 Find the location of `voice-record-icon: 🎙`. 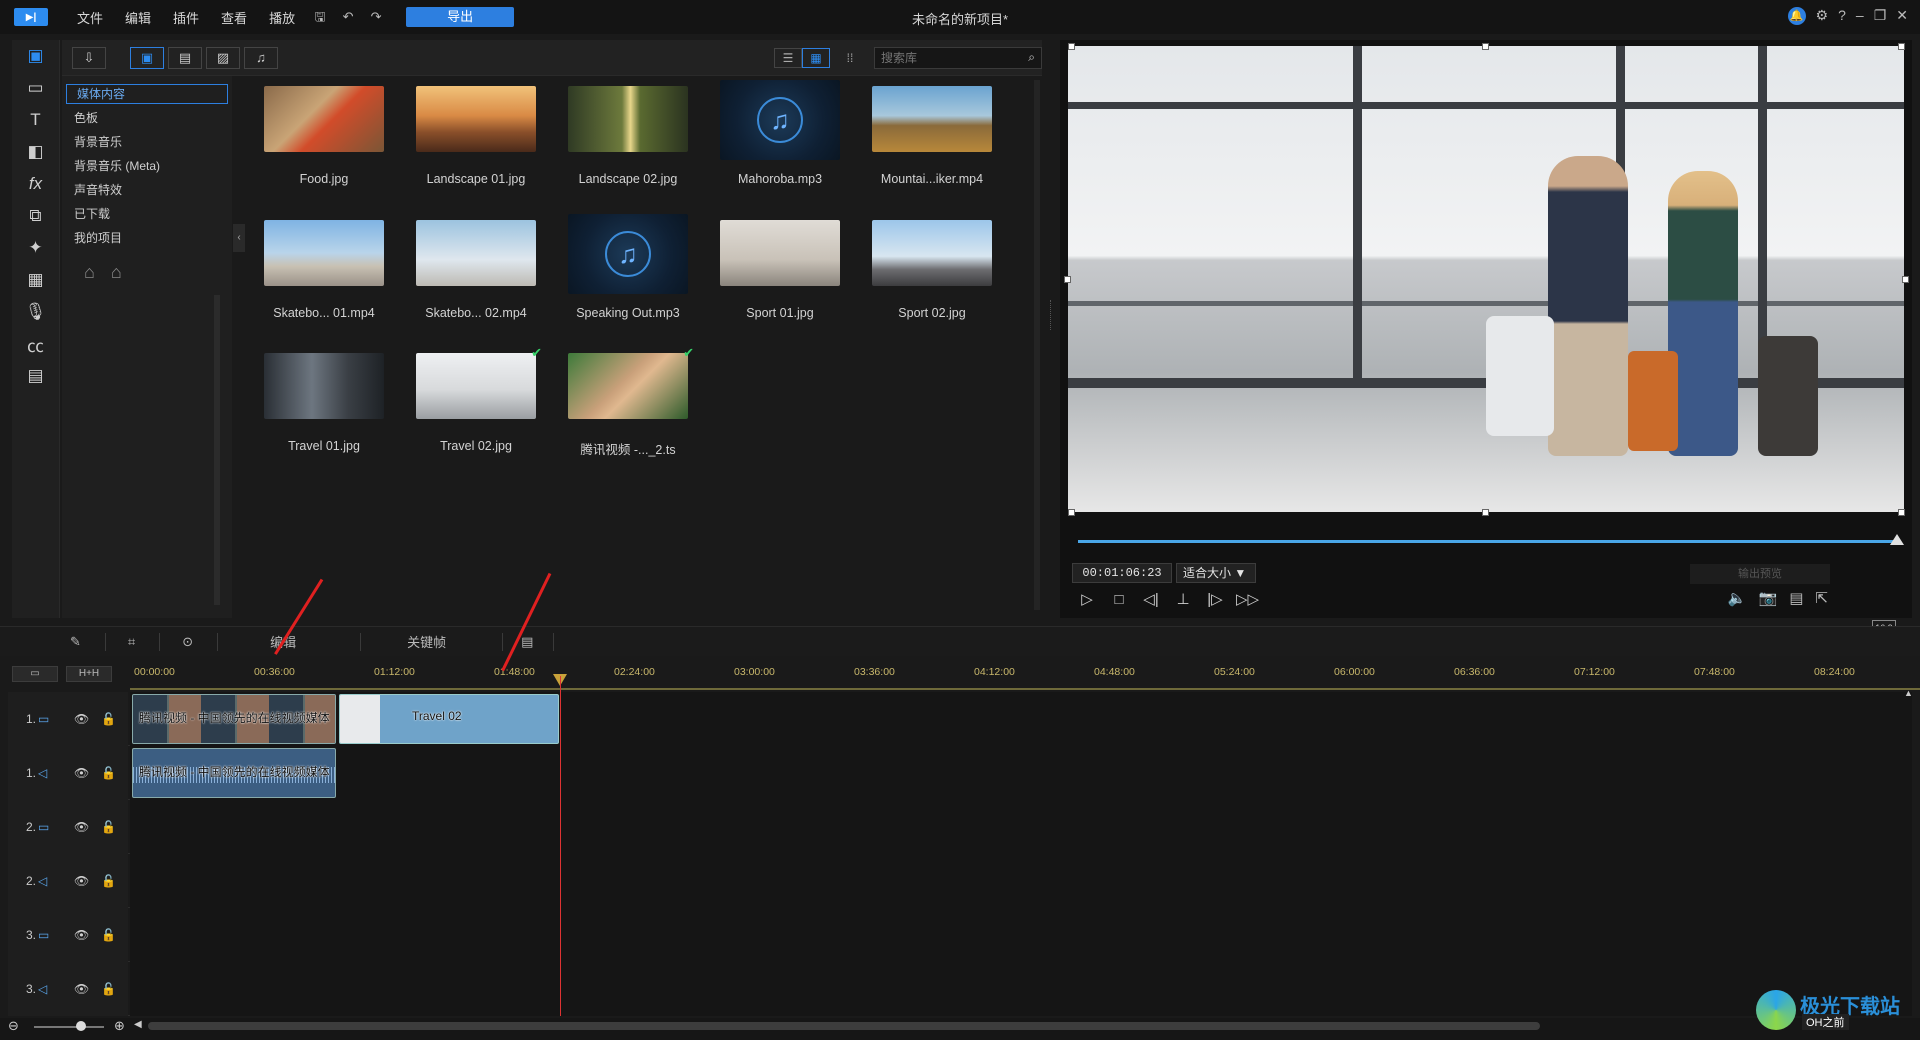

voice-record-icon: 🎙 is located at coordinates (35, 312).